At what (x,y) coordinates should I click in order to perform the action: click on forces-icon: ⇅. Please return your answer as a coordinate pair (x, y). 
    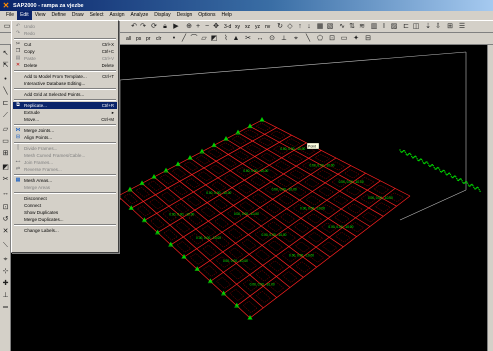
    Looking at the image, I should click on (352, 27).